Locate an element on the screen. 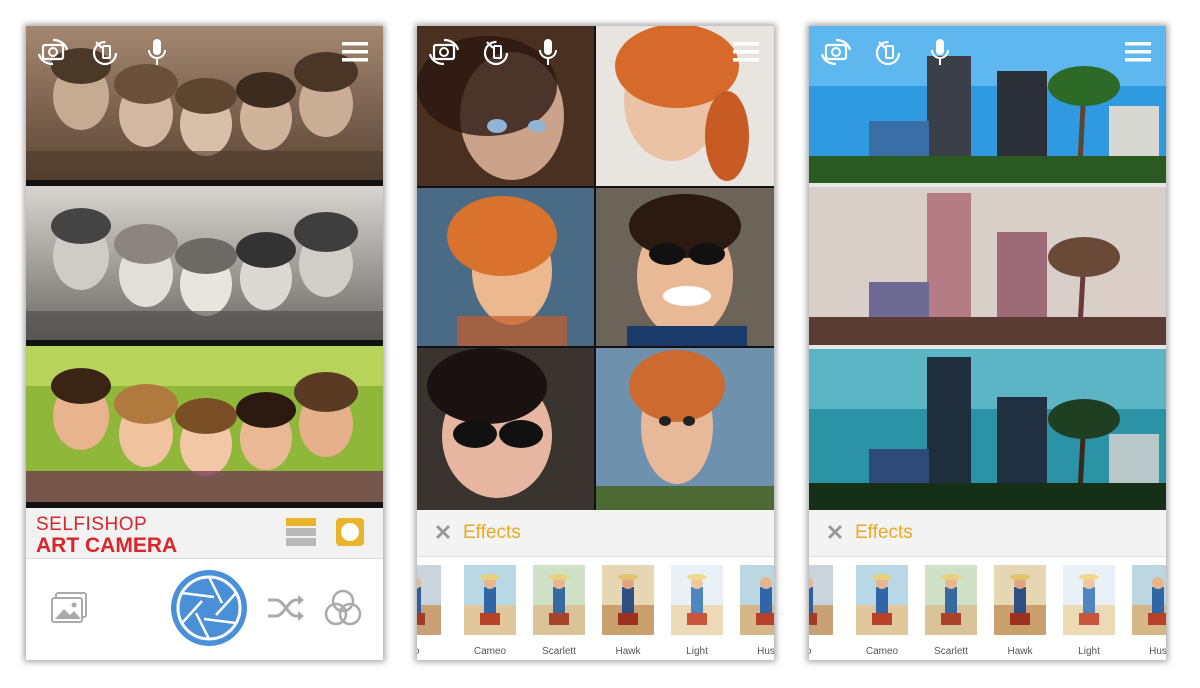 The height and width of the screenshot is (688, 1200). photo-strip-city-rose is located at coordinates (987, 266).